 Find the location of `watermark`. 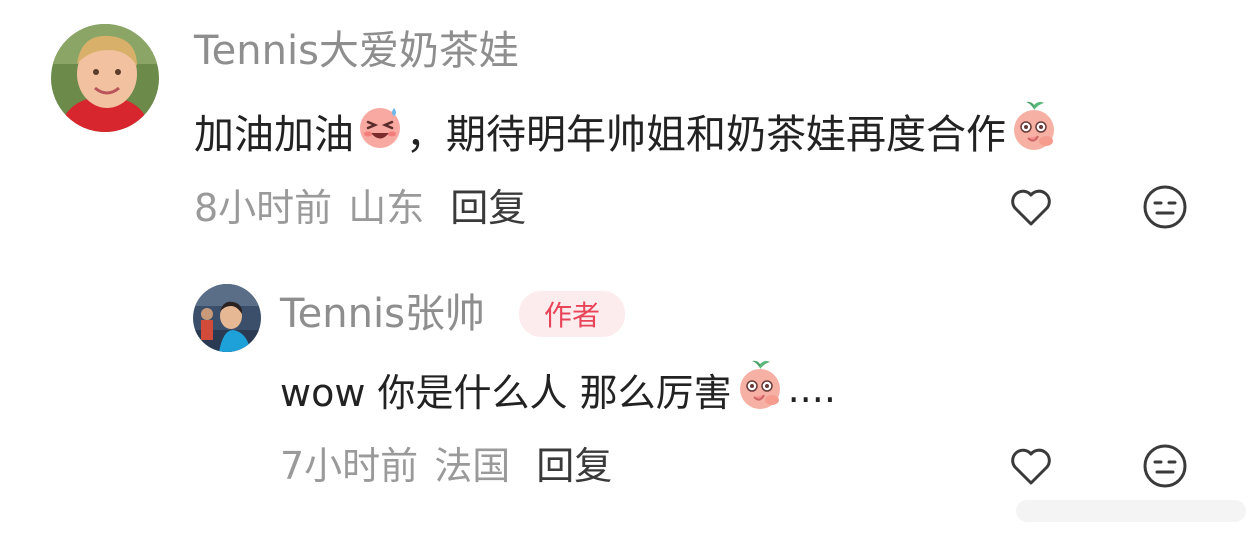

watermark is located at coordinates (1131, 512).